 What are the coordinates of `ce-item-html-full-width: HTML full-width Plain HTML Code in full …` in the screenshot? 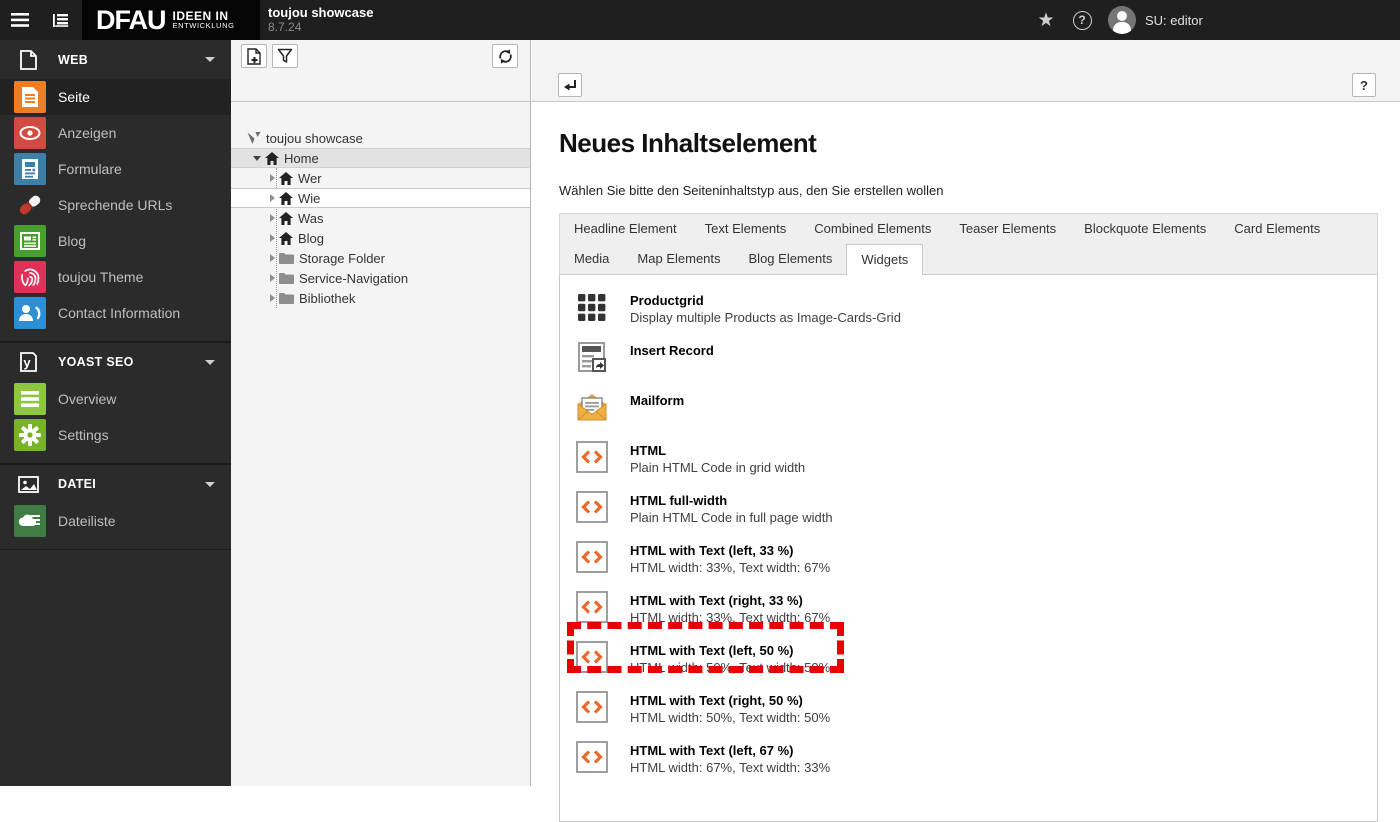 It's located at (976, 508).